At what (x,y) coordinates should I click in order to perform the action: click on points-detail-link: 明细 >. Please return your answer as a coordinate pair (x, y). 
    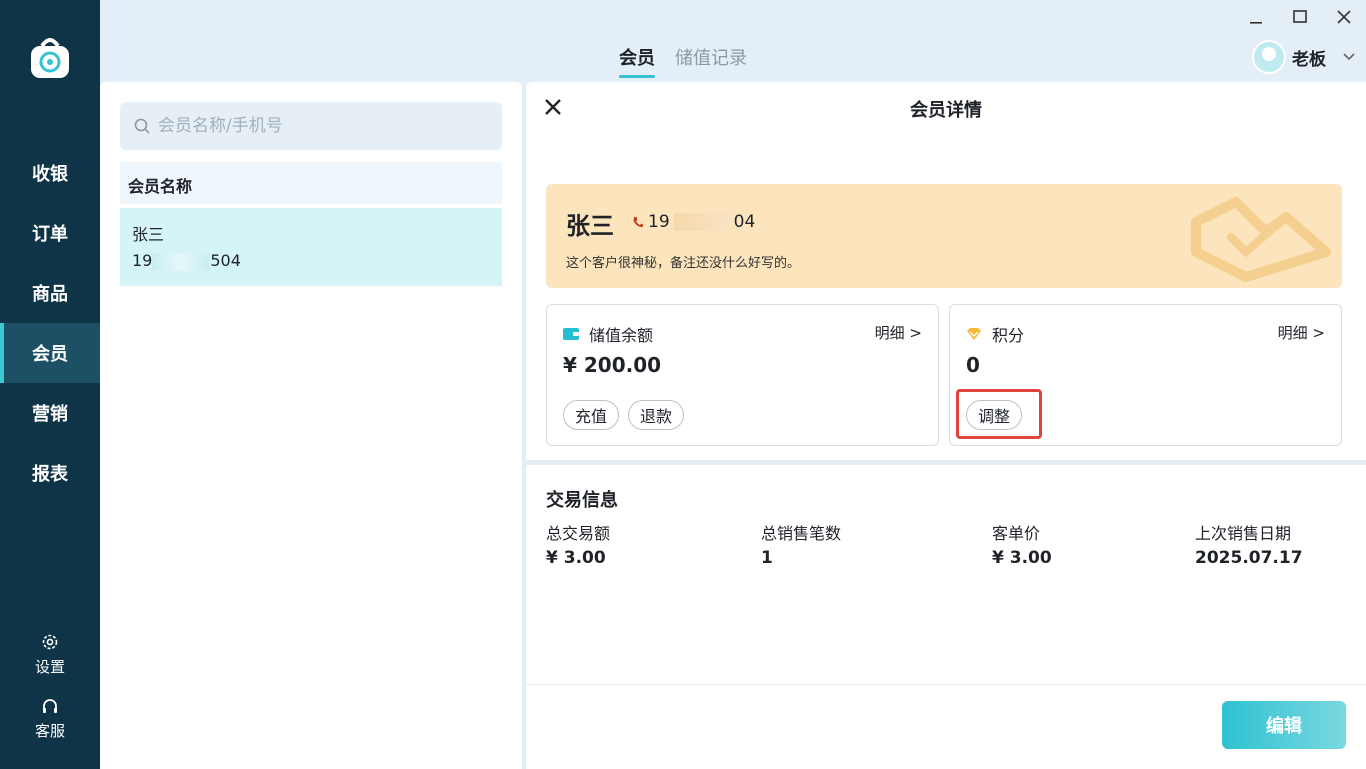
    Looking at the image, I should click on (1301, 332).